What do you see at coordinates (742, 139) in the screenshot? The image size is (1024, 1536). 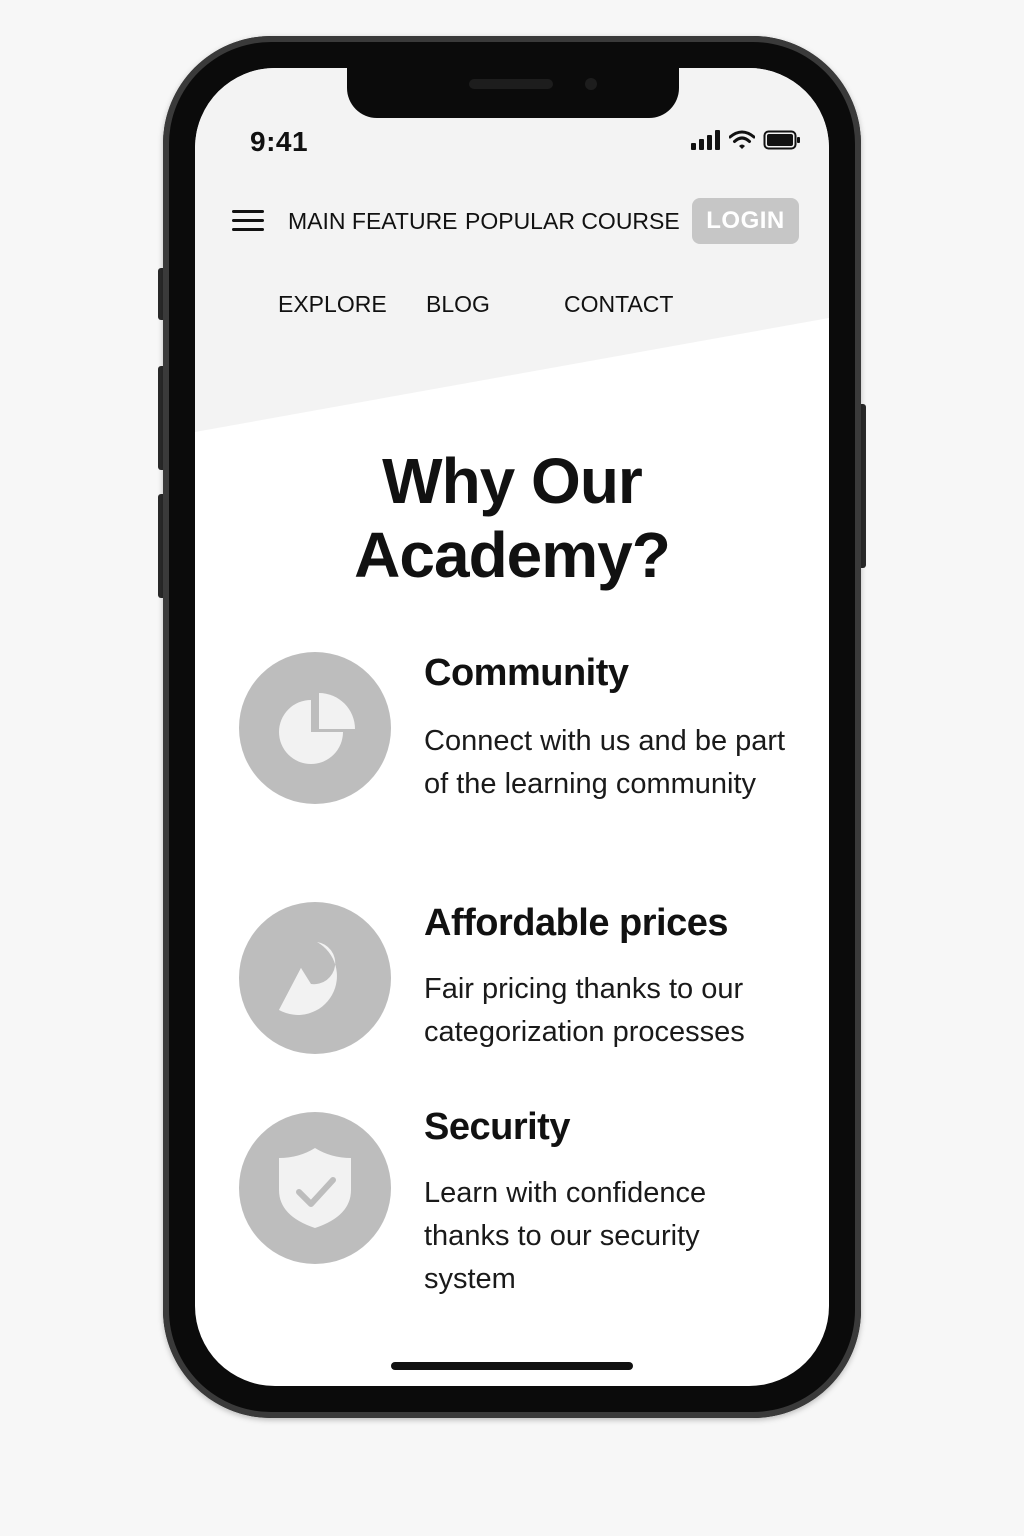 I see `wifi-icon` at bounding box center [742, 139].